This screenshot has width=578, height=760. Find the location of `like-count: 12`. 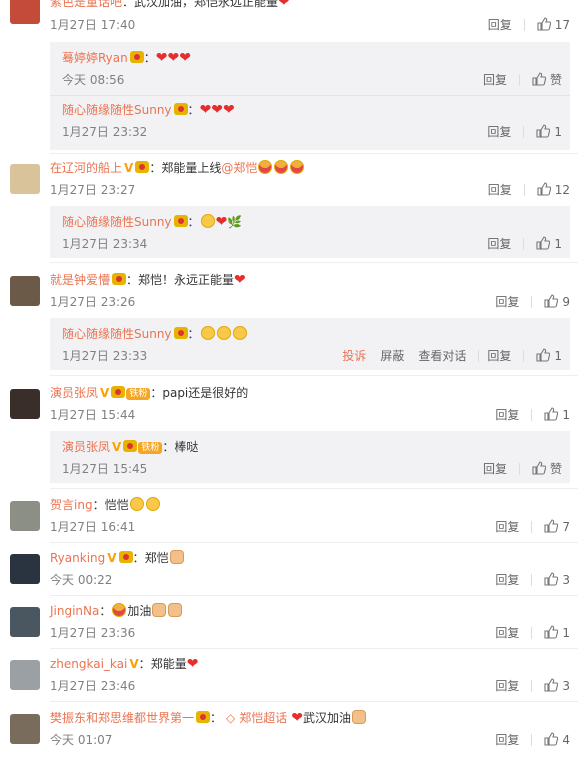

like-count: 12 is located at coordinates (562, 190).